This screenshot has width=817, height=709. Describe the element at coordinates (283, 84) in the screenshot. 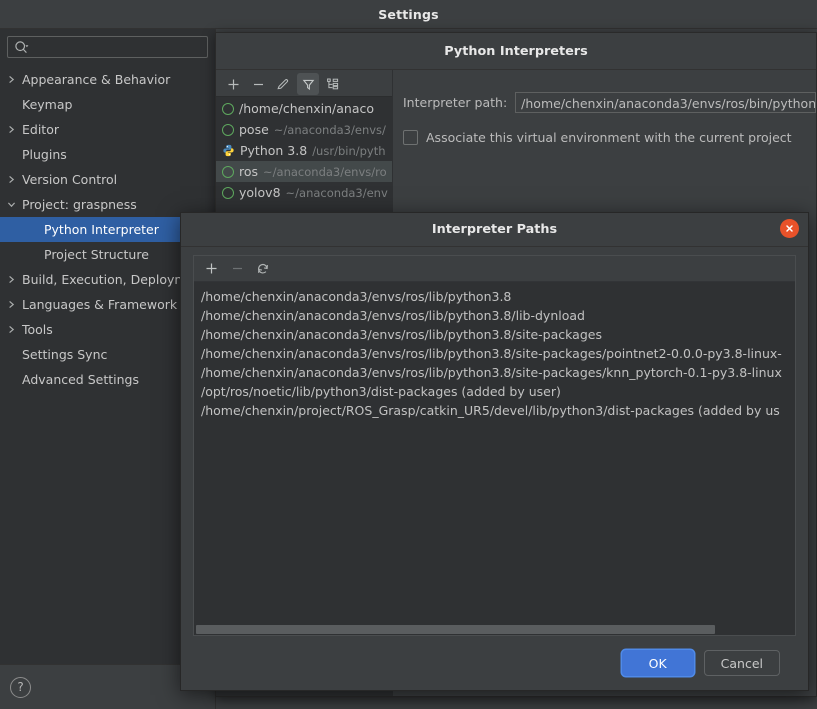

I see `edit-interpreter-button` at that location.